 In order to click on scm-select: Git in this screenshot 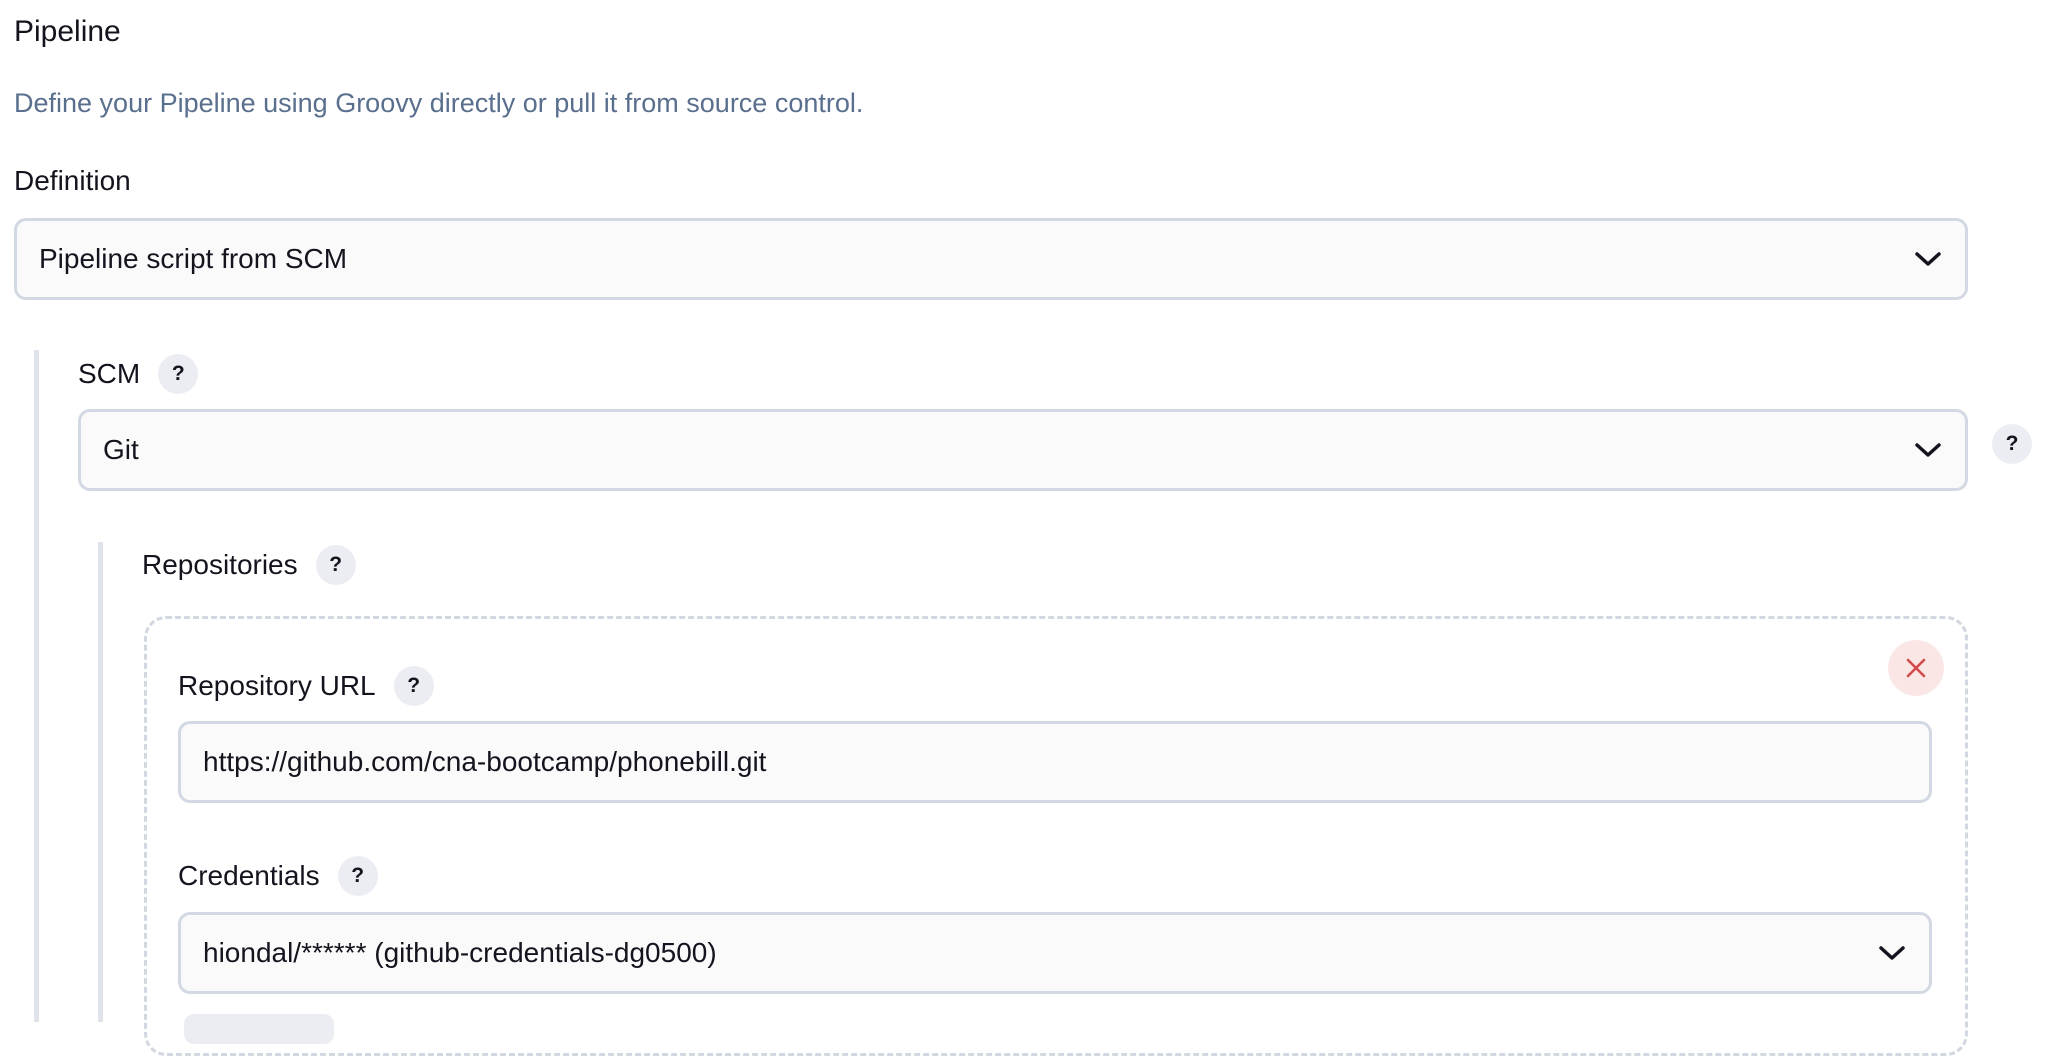, I will do `click(1023, 450)`.